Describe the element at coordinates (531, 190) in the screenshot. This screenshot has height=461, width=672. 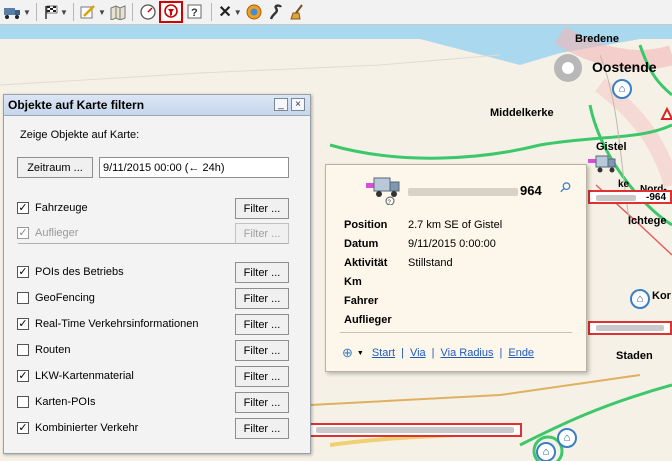
I see `vehicle-number: 964` at that location.